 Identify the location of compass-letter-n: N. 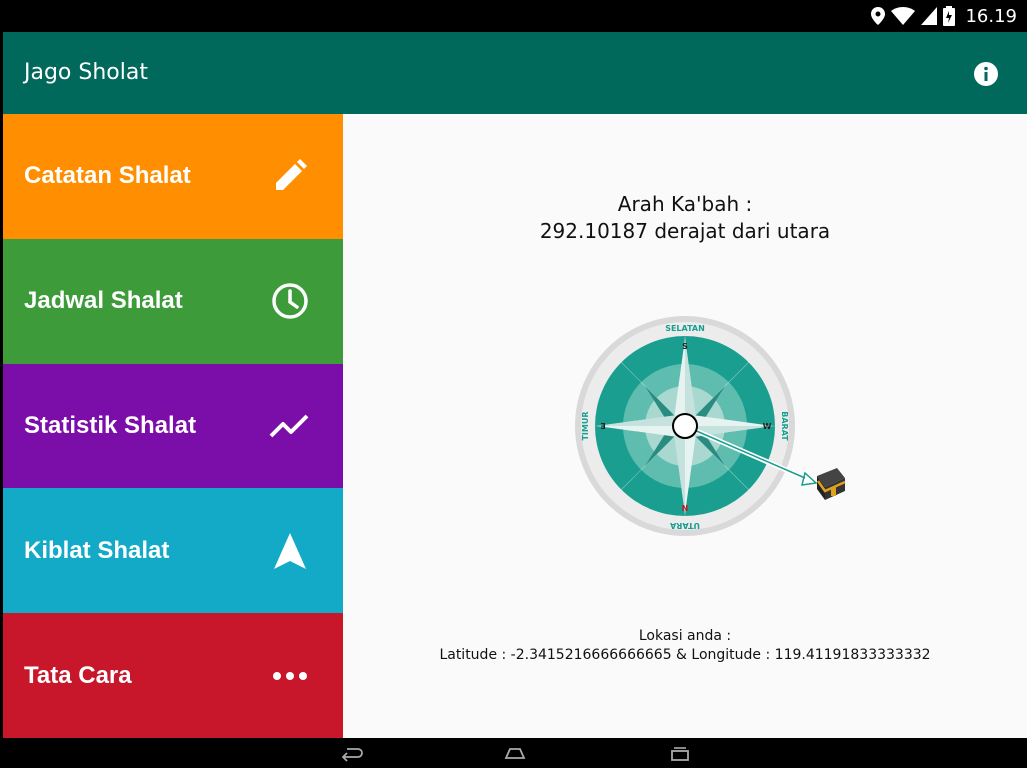
(685, 508).